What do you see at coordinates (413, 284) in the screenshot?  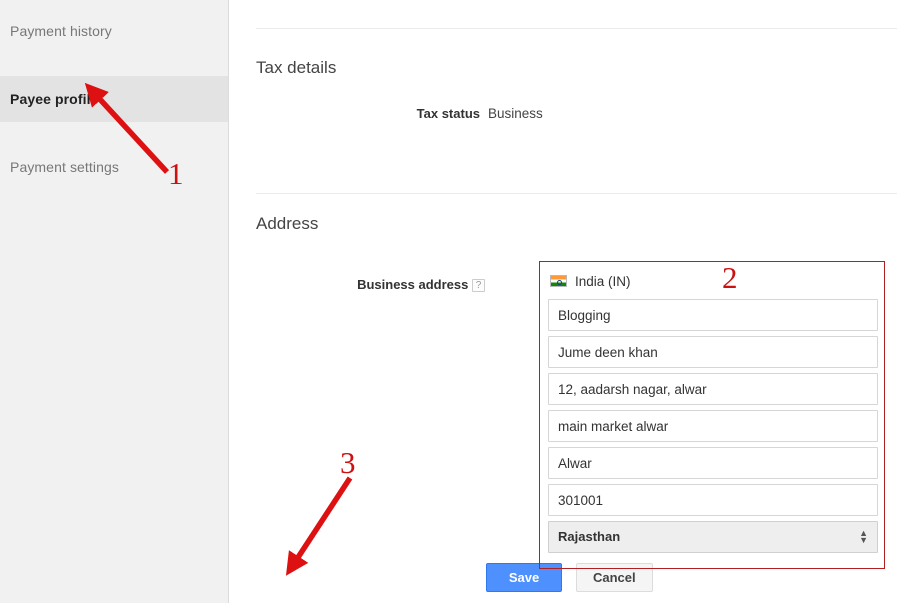 I see `business-address-label-text: Business address` at bounding box center [413, 284].